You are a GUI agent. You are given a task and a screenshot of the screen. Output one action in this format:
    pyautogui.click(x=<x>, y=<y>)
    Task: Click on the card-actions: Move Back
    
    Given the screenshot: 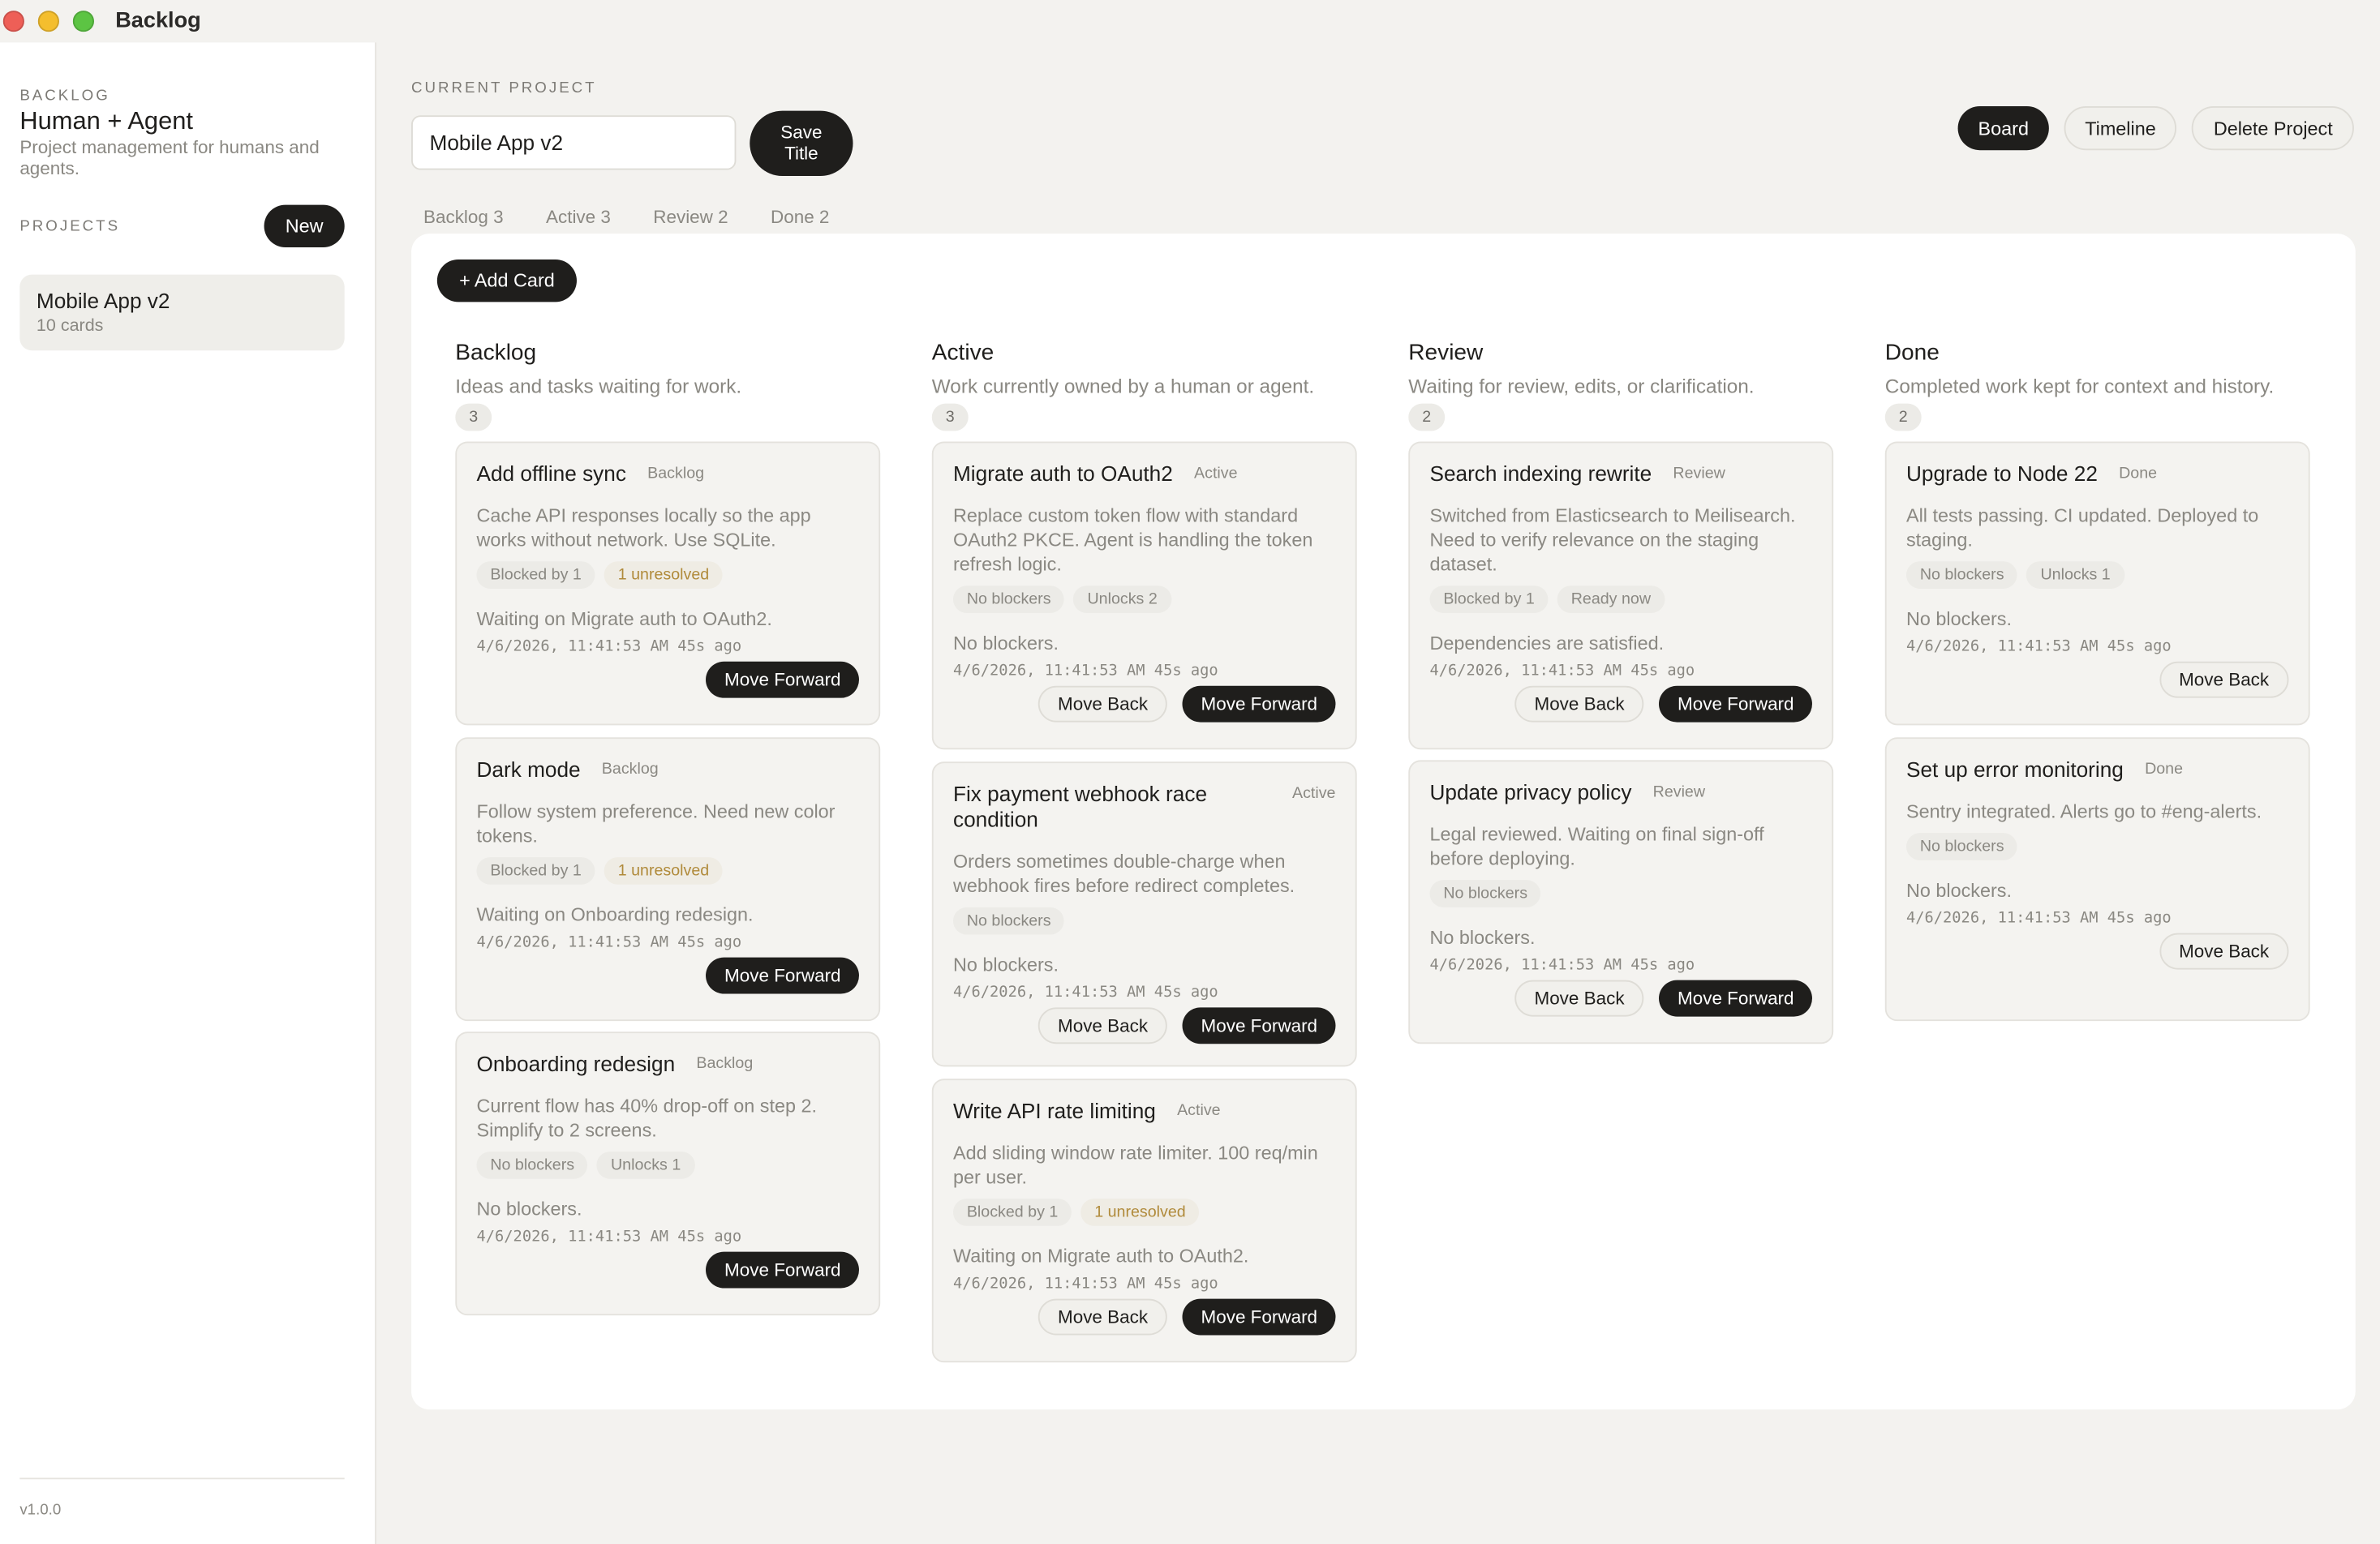 What is the action you would take?
    pyautogui.click(x=2098, y=679)
    